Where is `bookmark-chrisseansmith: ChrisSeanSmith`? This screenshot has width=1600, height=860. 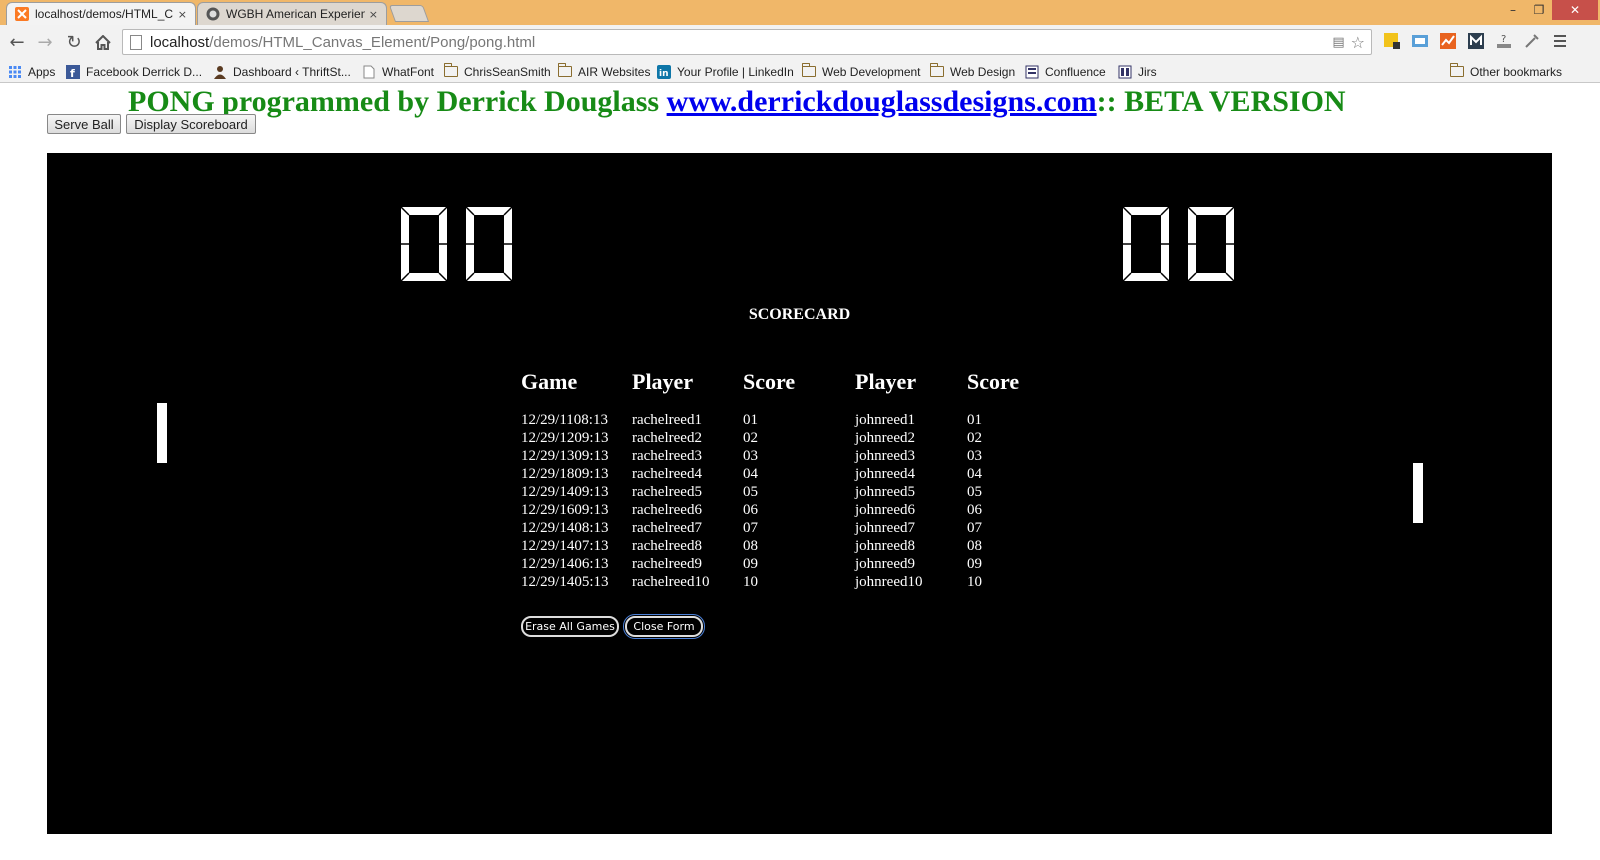 bookmark-chrisseansmith: ChrisSeanSmith is located at coordinates (497, 71).